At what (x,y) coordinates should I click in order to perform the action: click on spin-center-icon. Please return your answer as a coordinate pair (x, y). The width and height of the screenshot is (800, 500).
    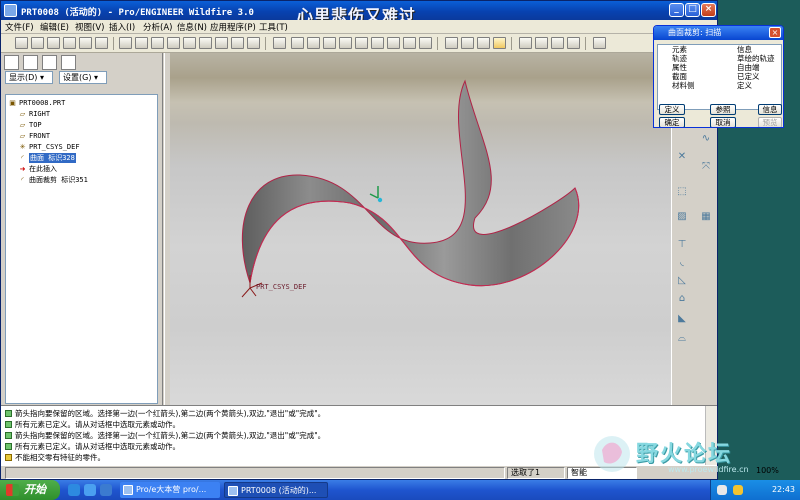
    Looking at the image, I should click on (297, 43).